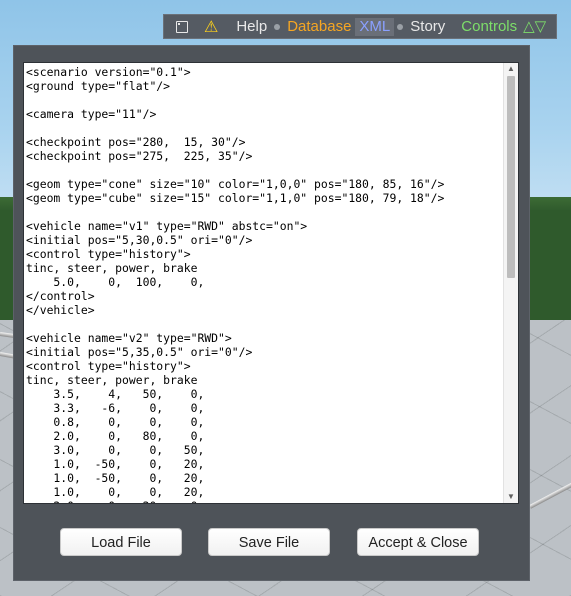 The image size is (571, 596). Describe the element at coordinates (511, 177) in the screenshot. I see `scrollbar-thumb` at that location.